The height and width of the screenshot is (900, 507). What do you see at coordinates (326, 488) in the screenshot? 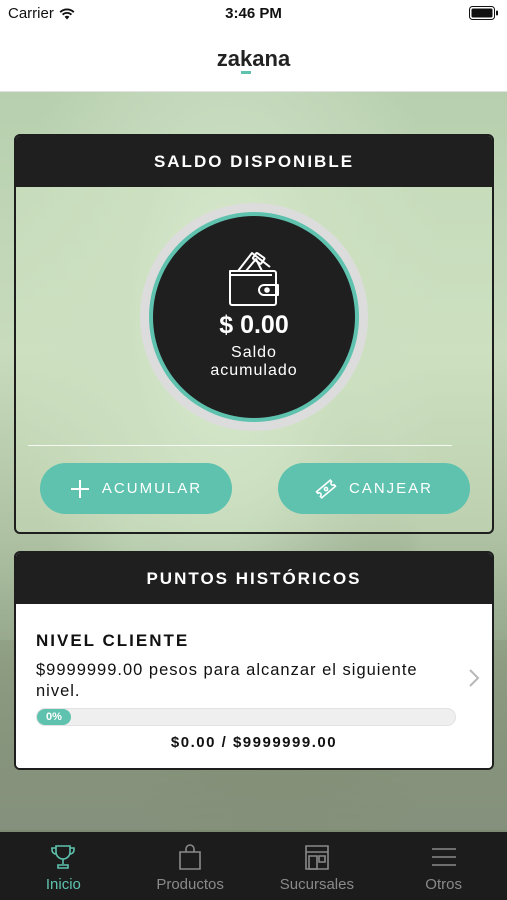
I see `ticket-icon` at bounding box center [326, 488].